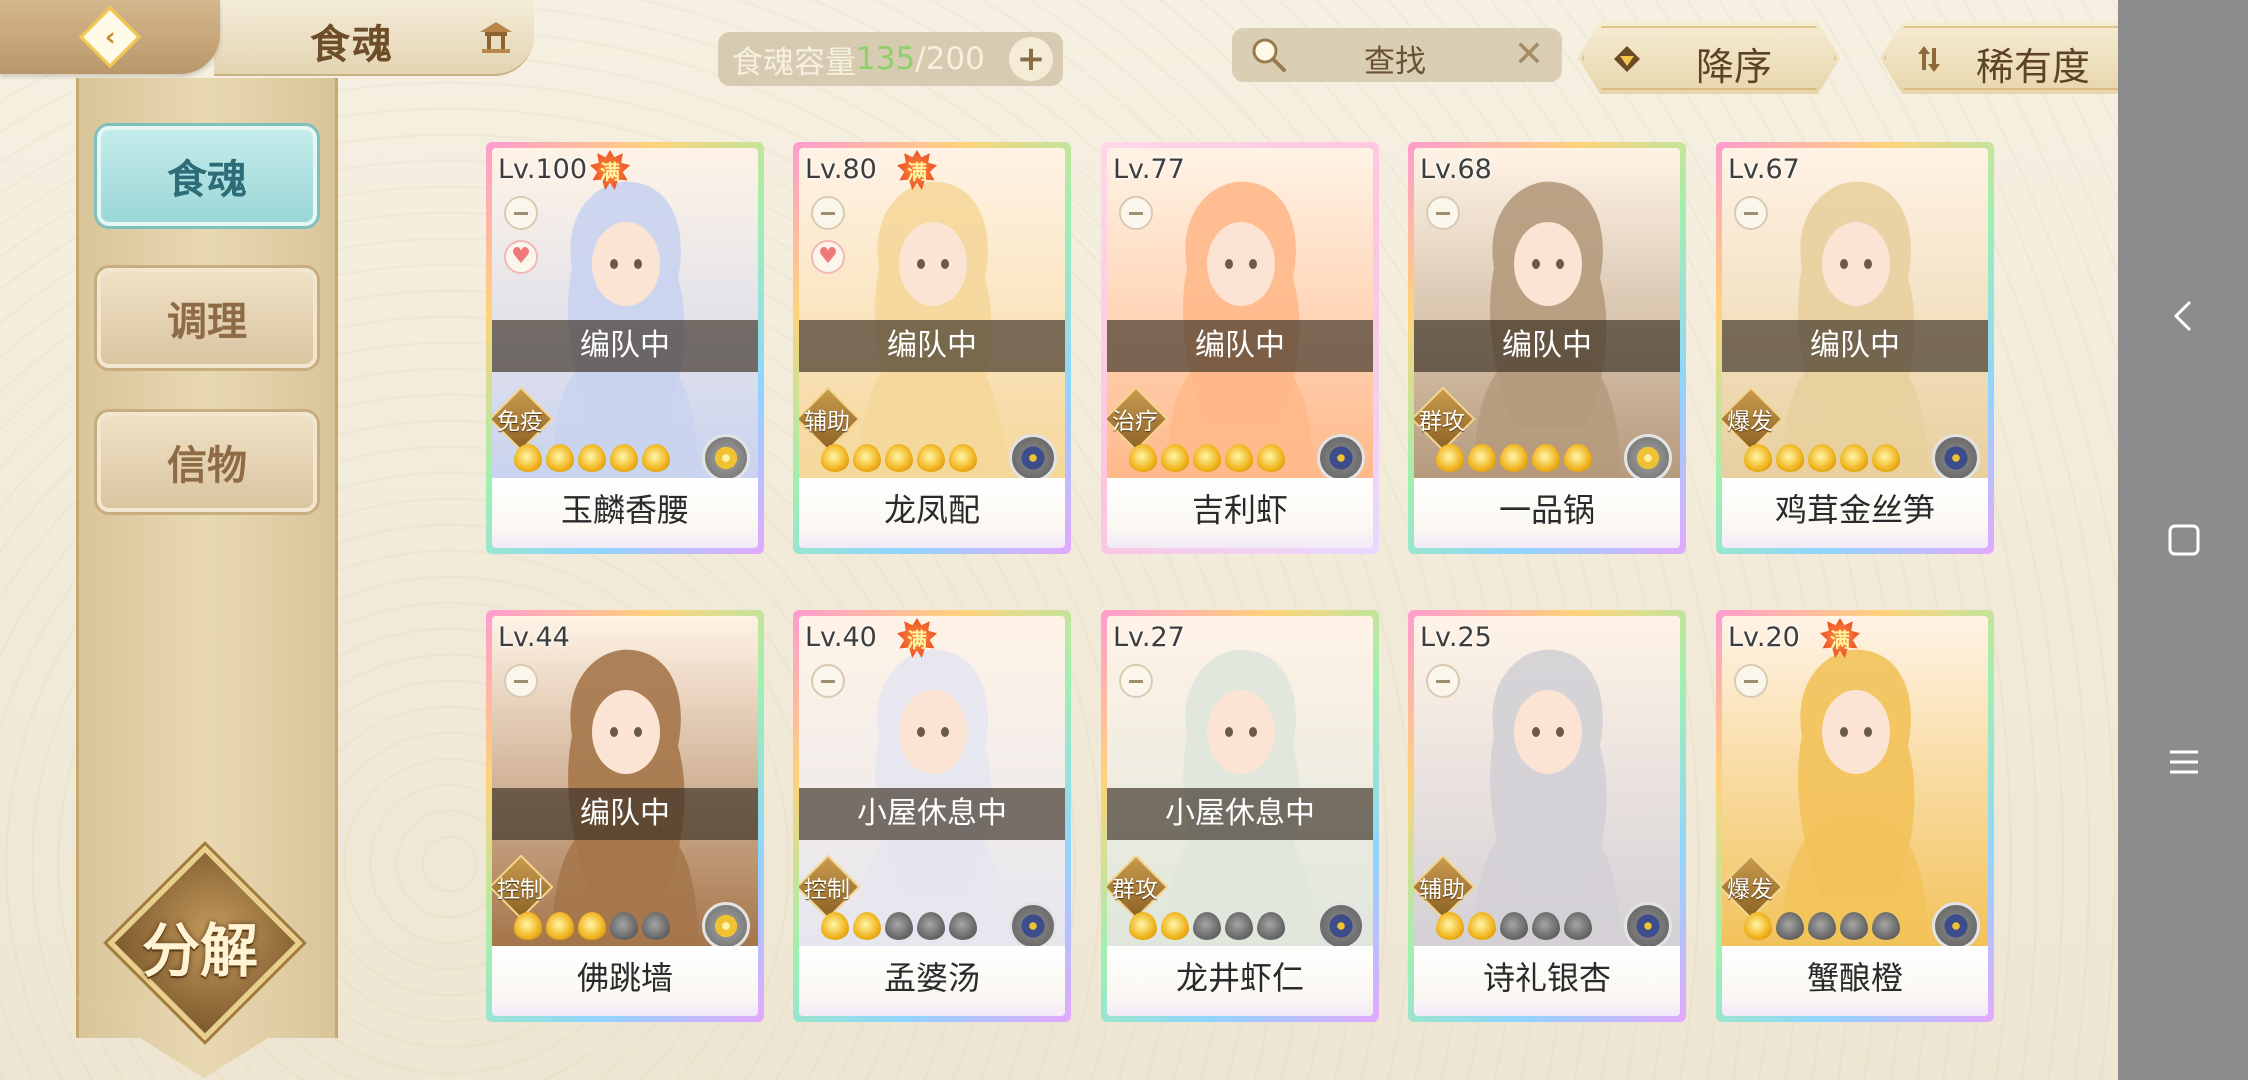 The image size is (2248, 1080). I want to click on sort-order-button: 降序, so click(1709, 58).